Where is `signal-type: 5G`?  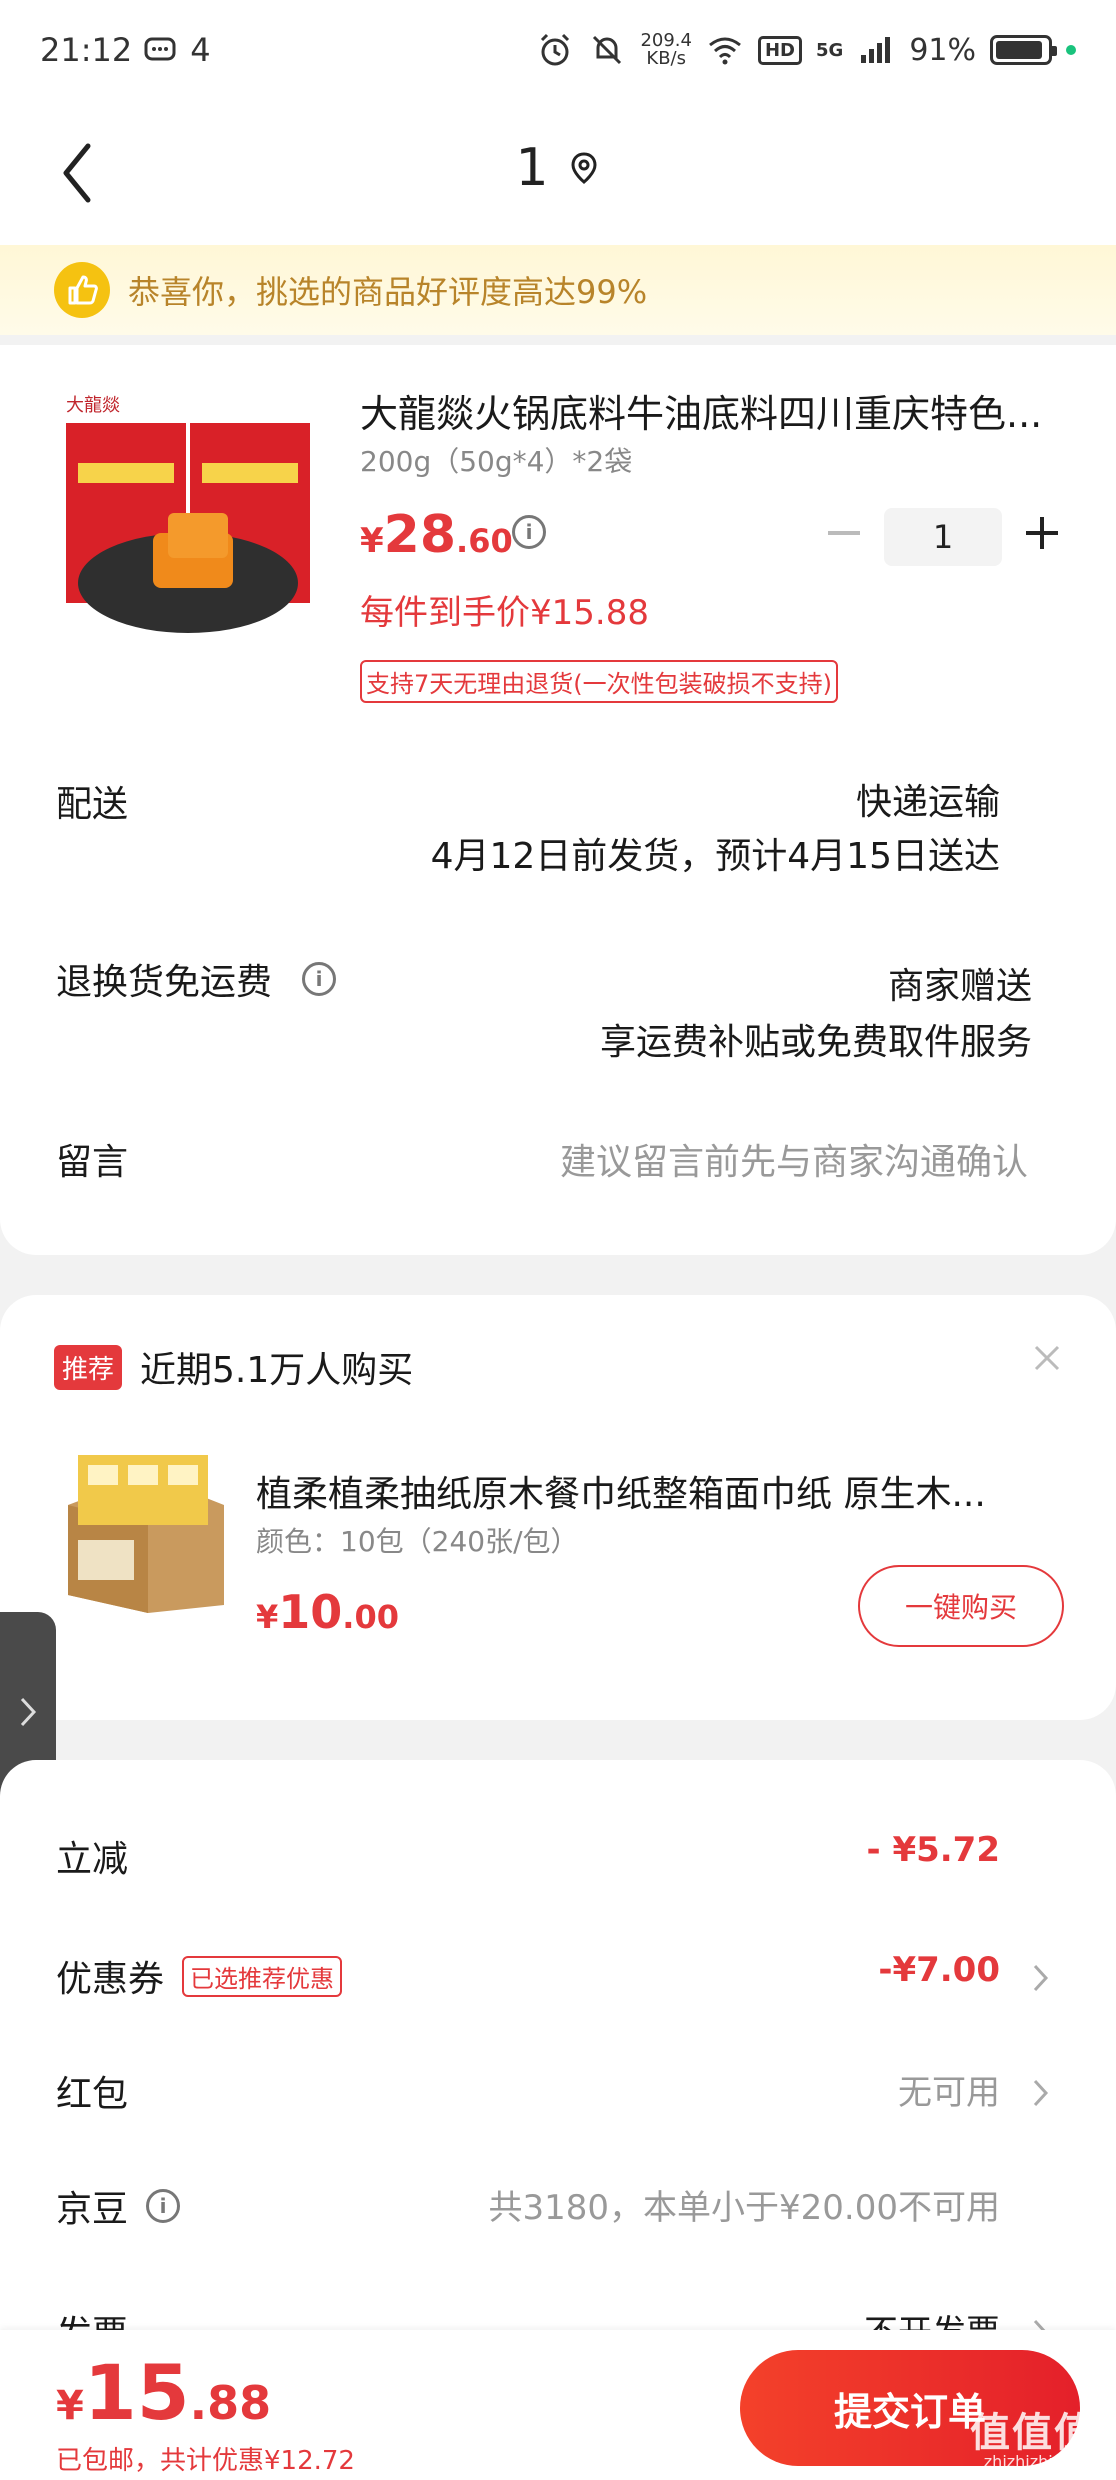
signal-type: 5G is located at coordinates (830, 50).